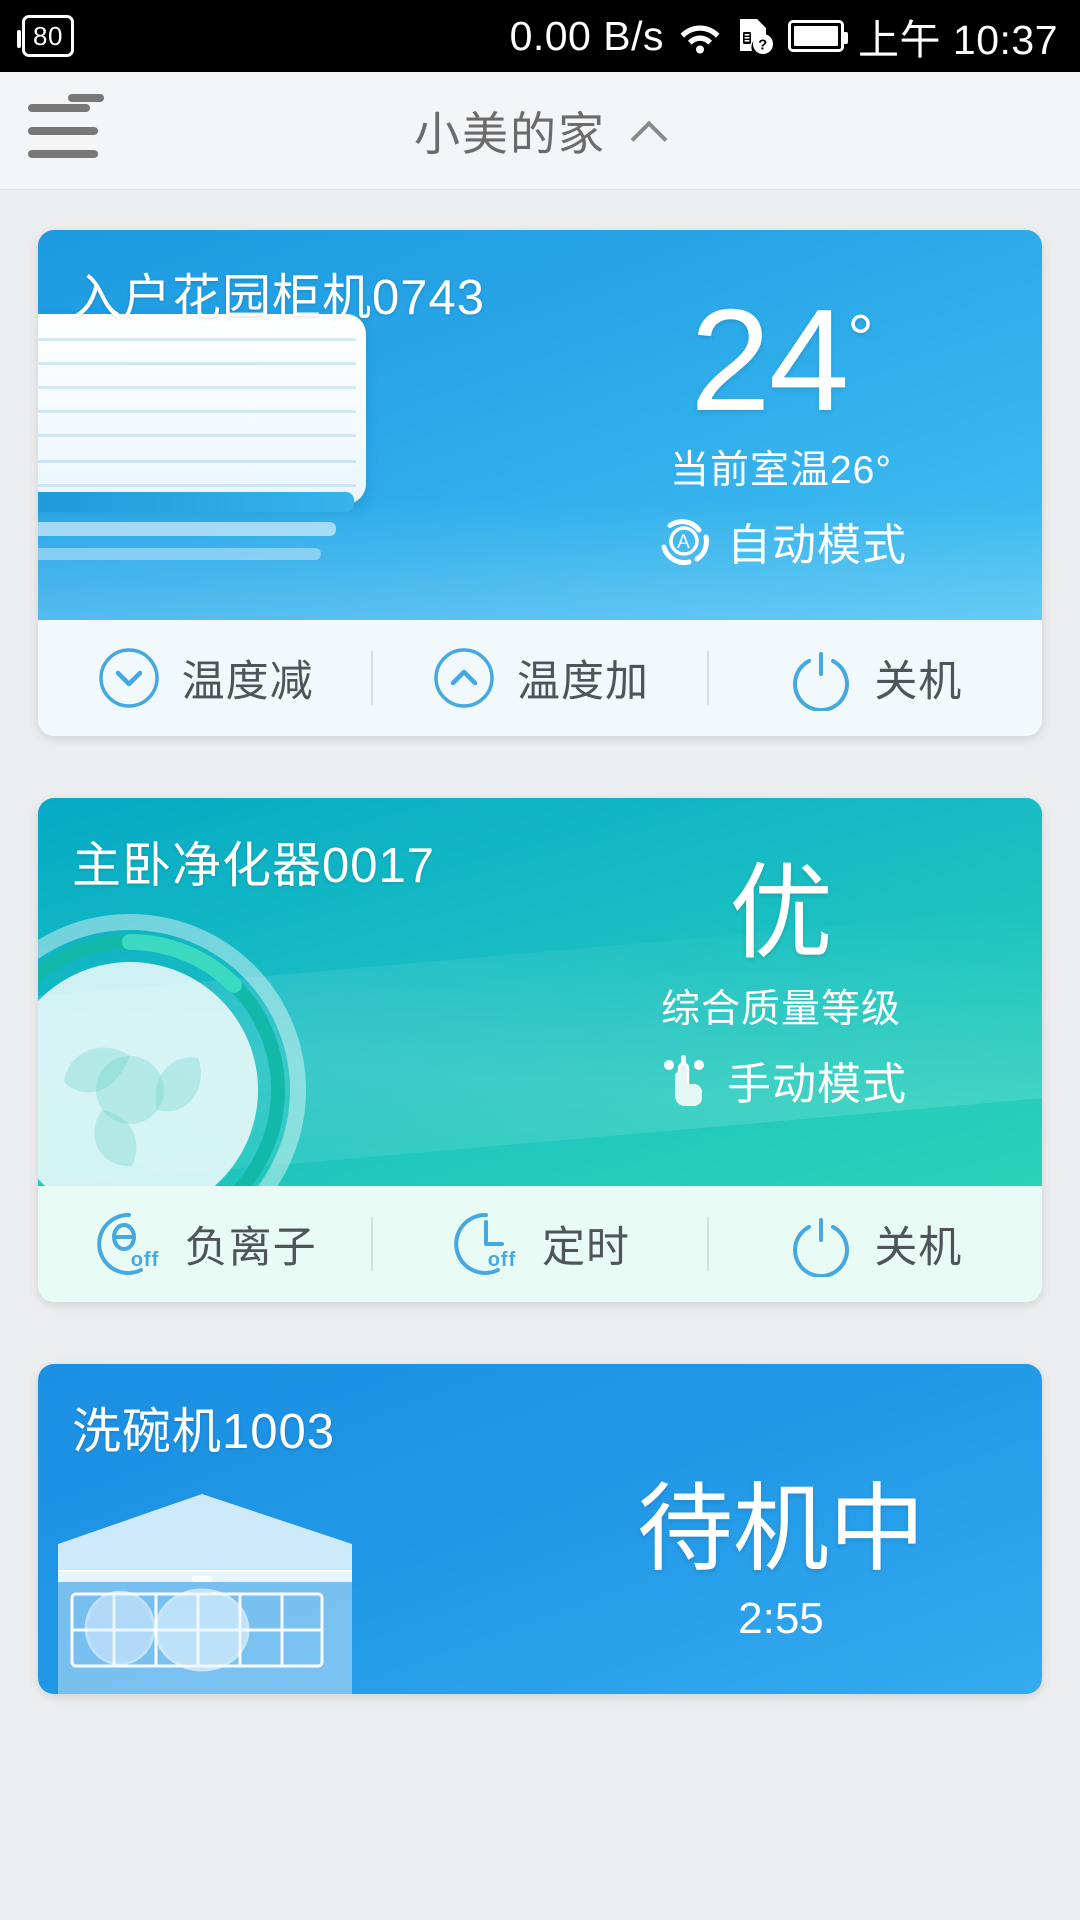  Describe the element at coordinates (204, 1432) in the screenshot. I see `device-name-dishwasher: 洗碗机1003` at that location.